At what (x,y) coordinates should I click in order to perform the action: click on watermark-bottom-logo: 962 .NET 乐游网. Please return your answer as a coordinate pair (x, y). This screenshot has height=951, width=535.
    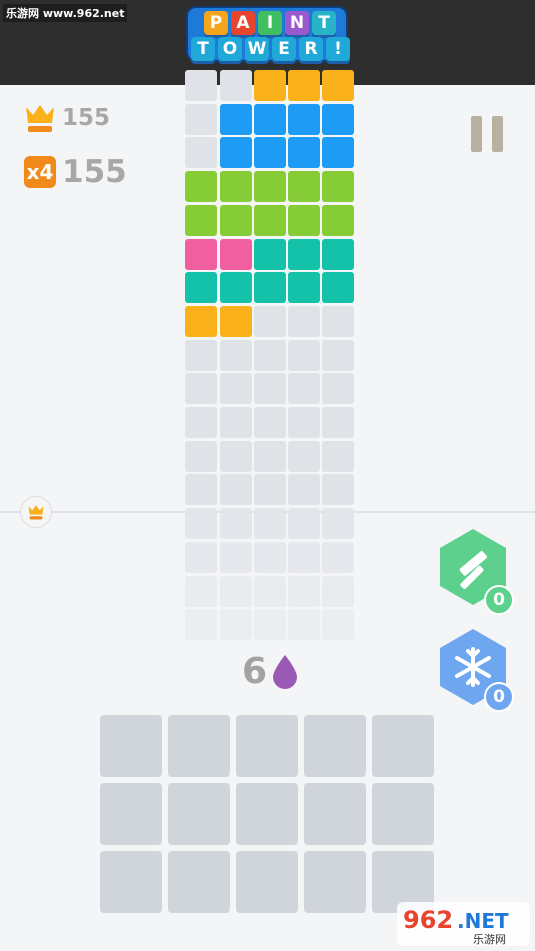
    Looking at the image, I should click on (463, 924).